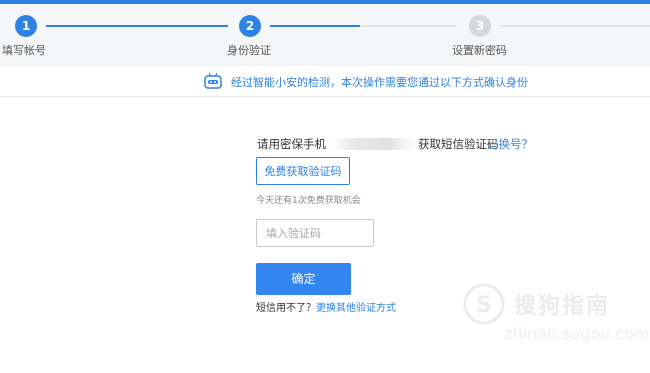  What do you see at coordinates (479, 50) in the screenshot?
I see `step-3-label: 设置新密码` at bounding box center [479, 50].